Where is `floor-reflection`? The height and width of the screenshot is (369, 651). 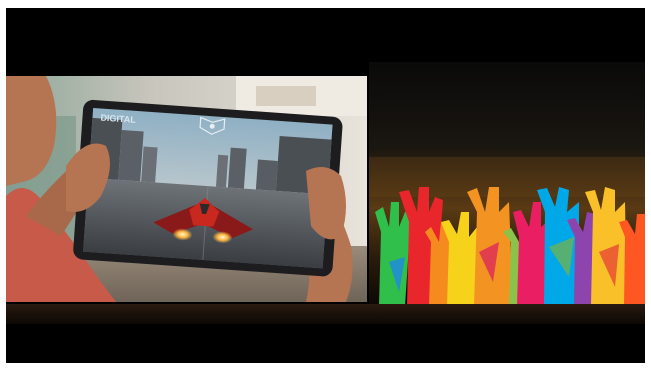 floor-reflection is located at coordinates (325, 314).